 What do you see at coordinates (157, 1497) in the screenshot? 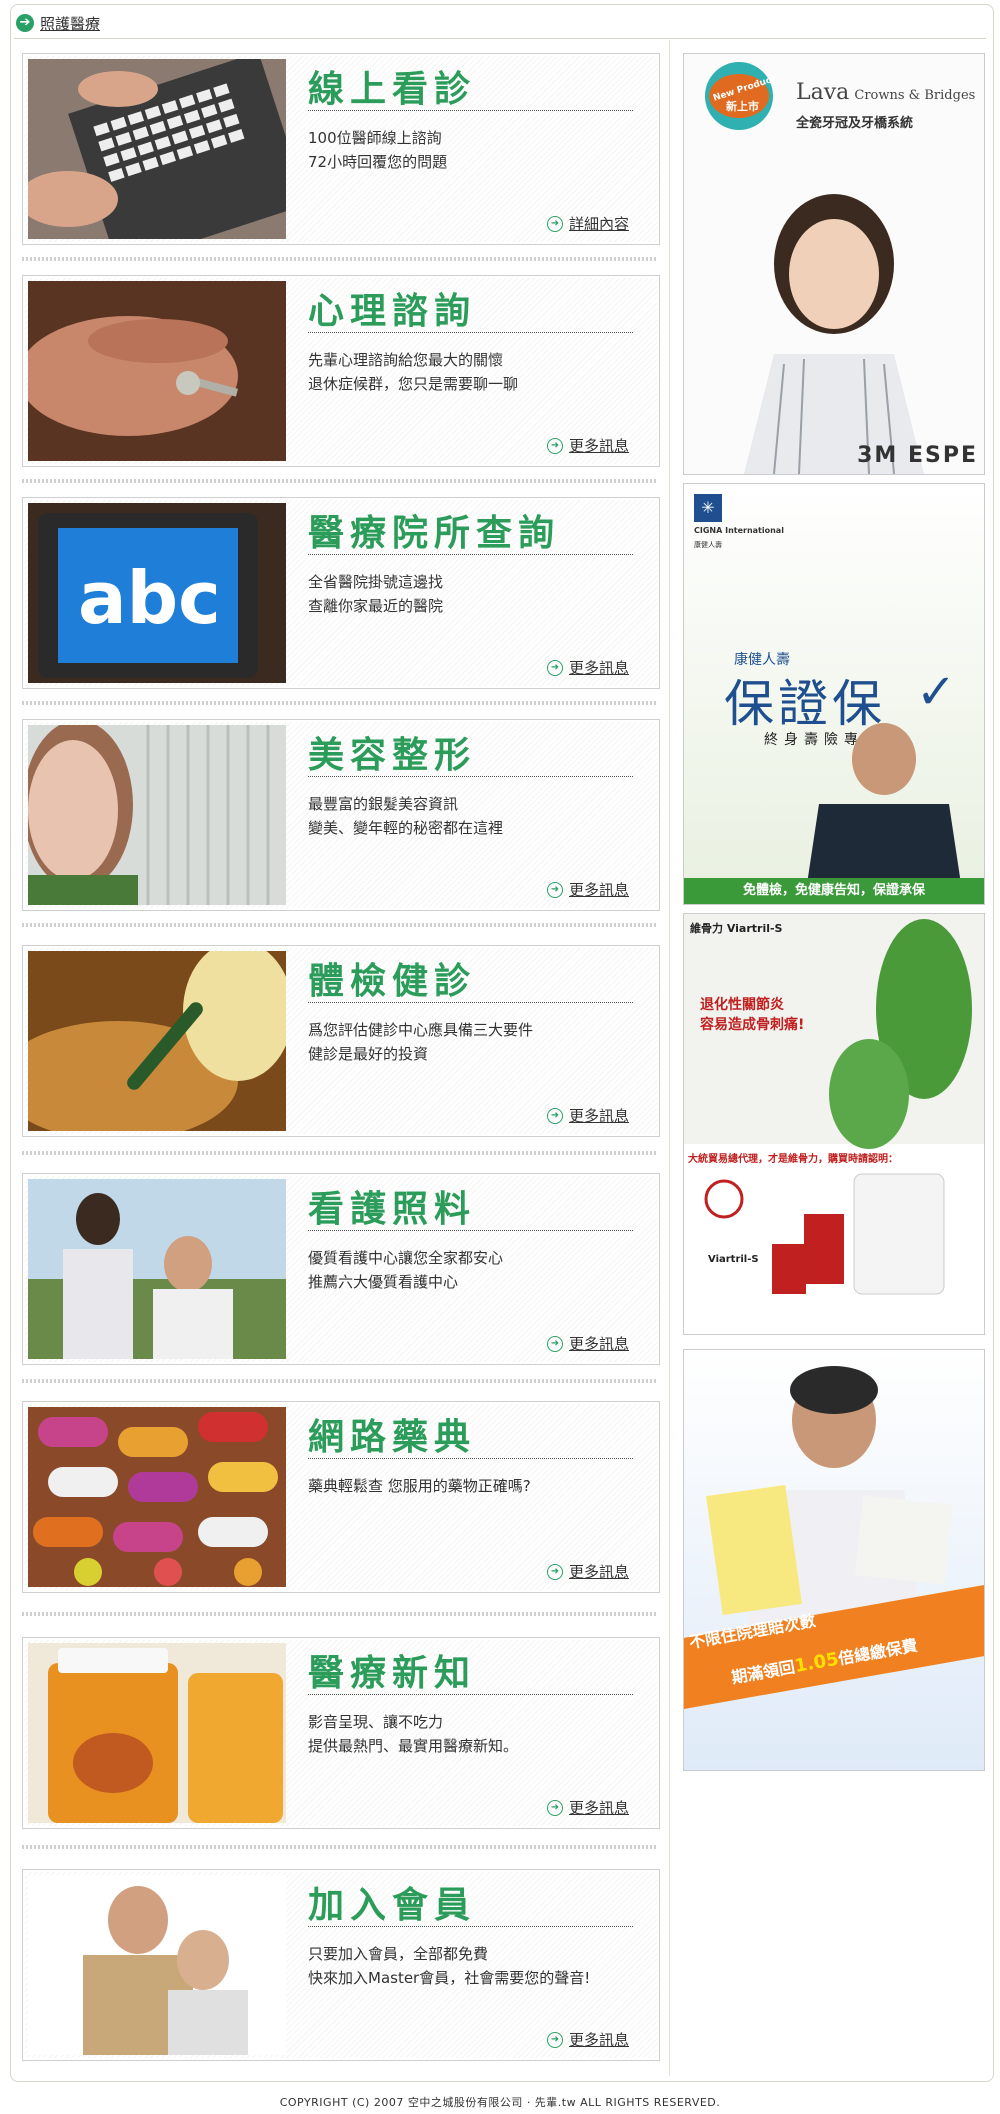
I see `pills-image` at bounding box center [157, 1497].